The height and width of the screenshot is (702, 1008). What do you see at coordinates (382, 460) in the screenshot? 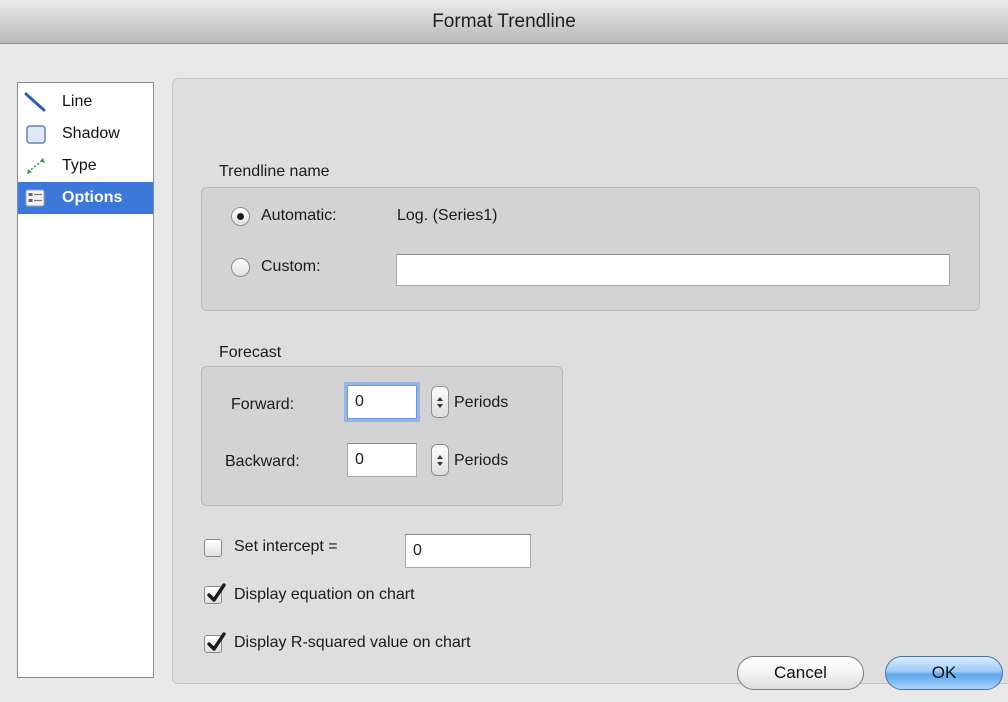
I see `backward-periods-field: 0` at bounding box center [382, 460].